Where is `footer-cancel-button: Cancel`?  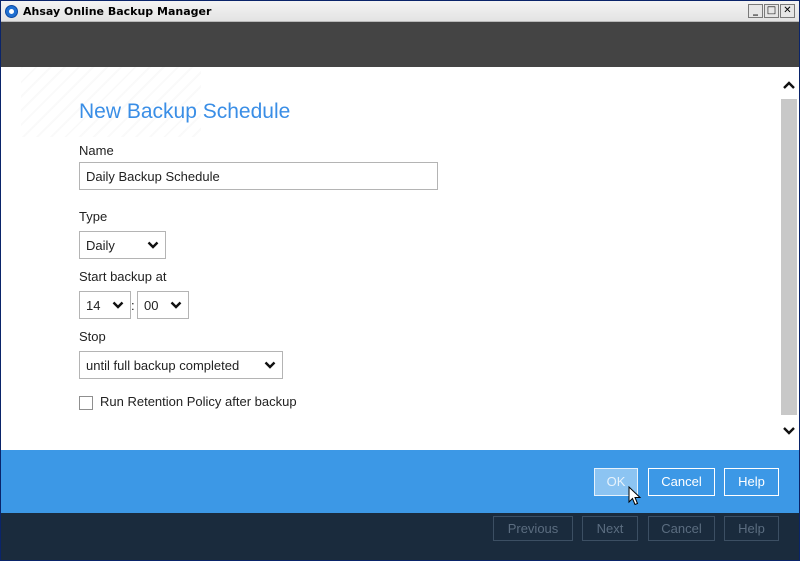 footer-cancel-button: Cancel is located at coordinates (681, 528).